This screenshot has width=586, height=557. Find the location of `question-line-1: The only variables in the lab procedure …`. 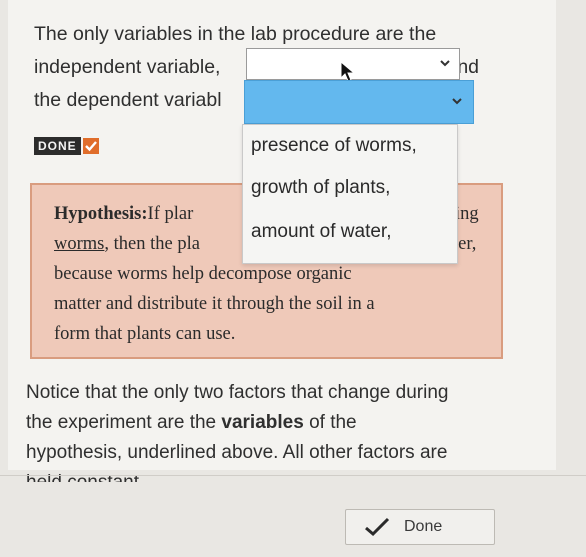

question-line-1: The only variables in the lab procedure … is located at coordinates (235, 34).